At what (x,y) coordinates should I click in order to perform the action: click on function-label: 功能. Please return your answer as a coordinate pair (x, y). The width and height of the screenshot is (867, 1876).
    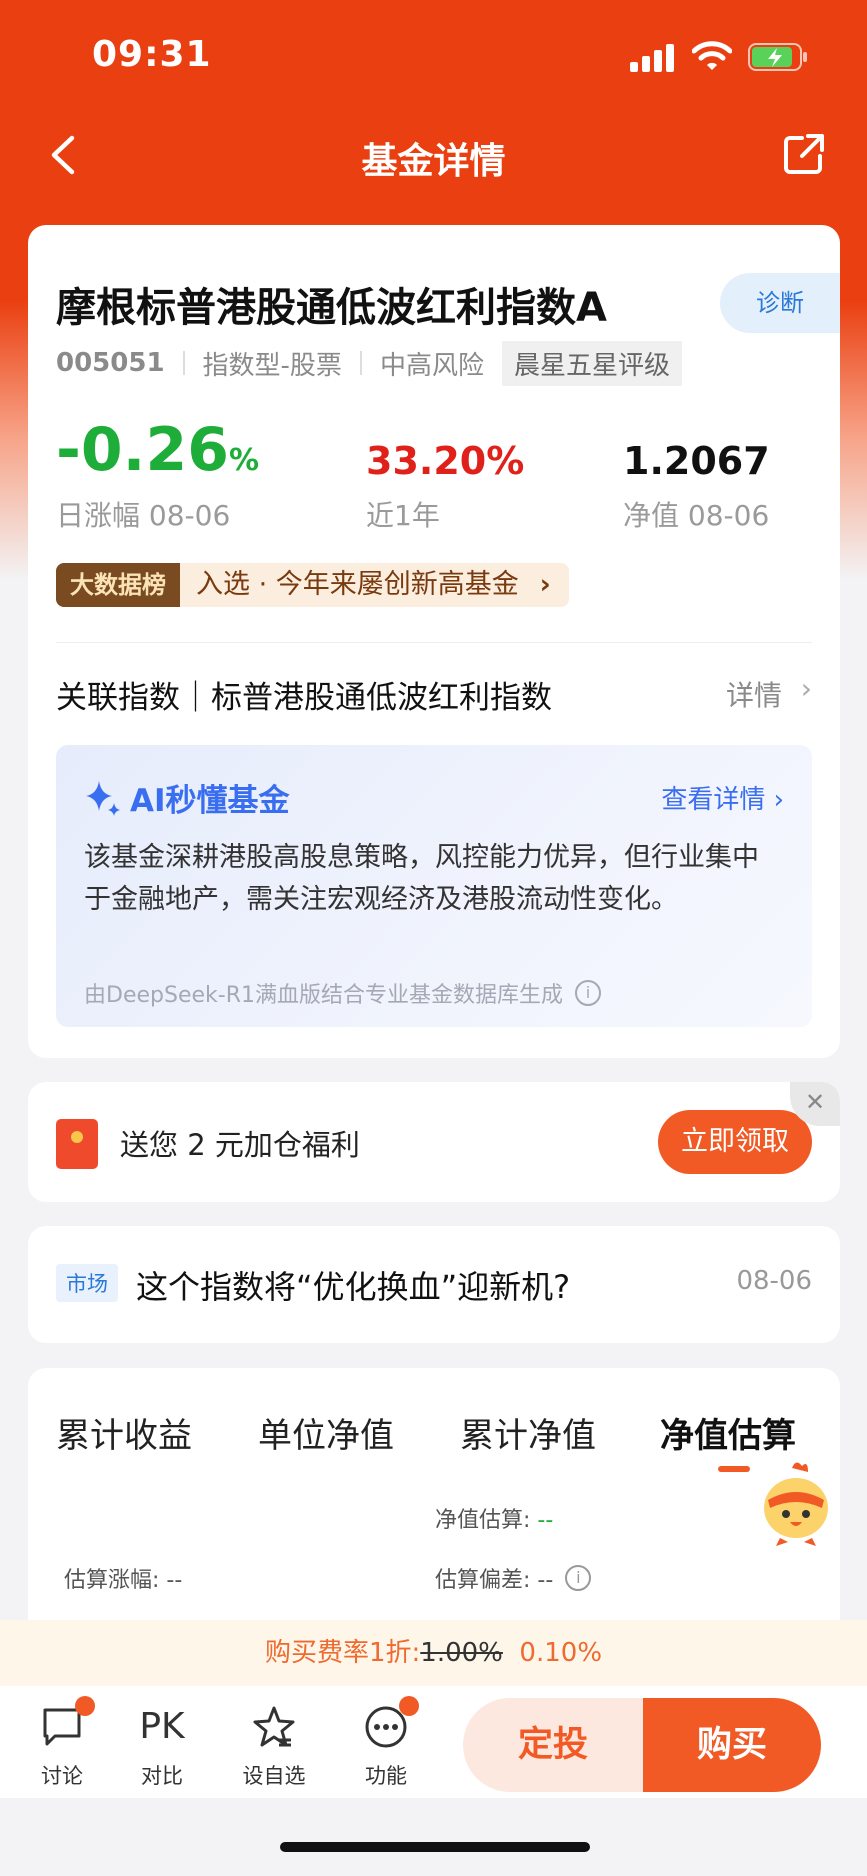
    Looking at the image, I should click on (386, 1776).